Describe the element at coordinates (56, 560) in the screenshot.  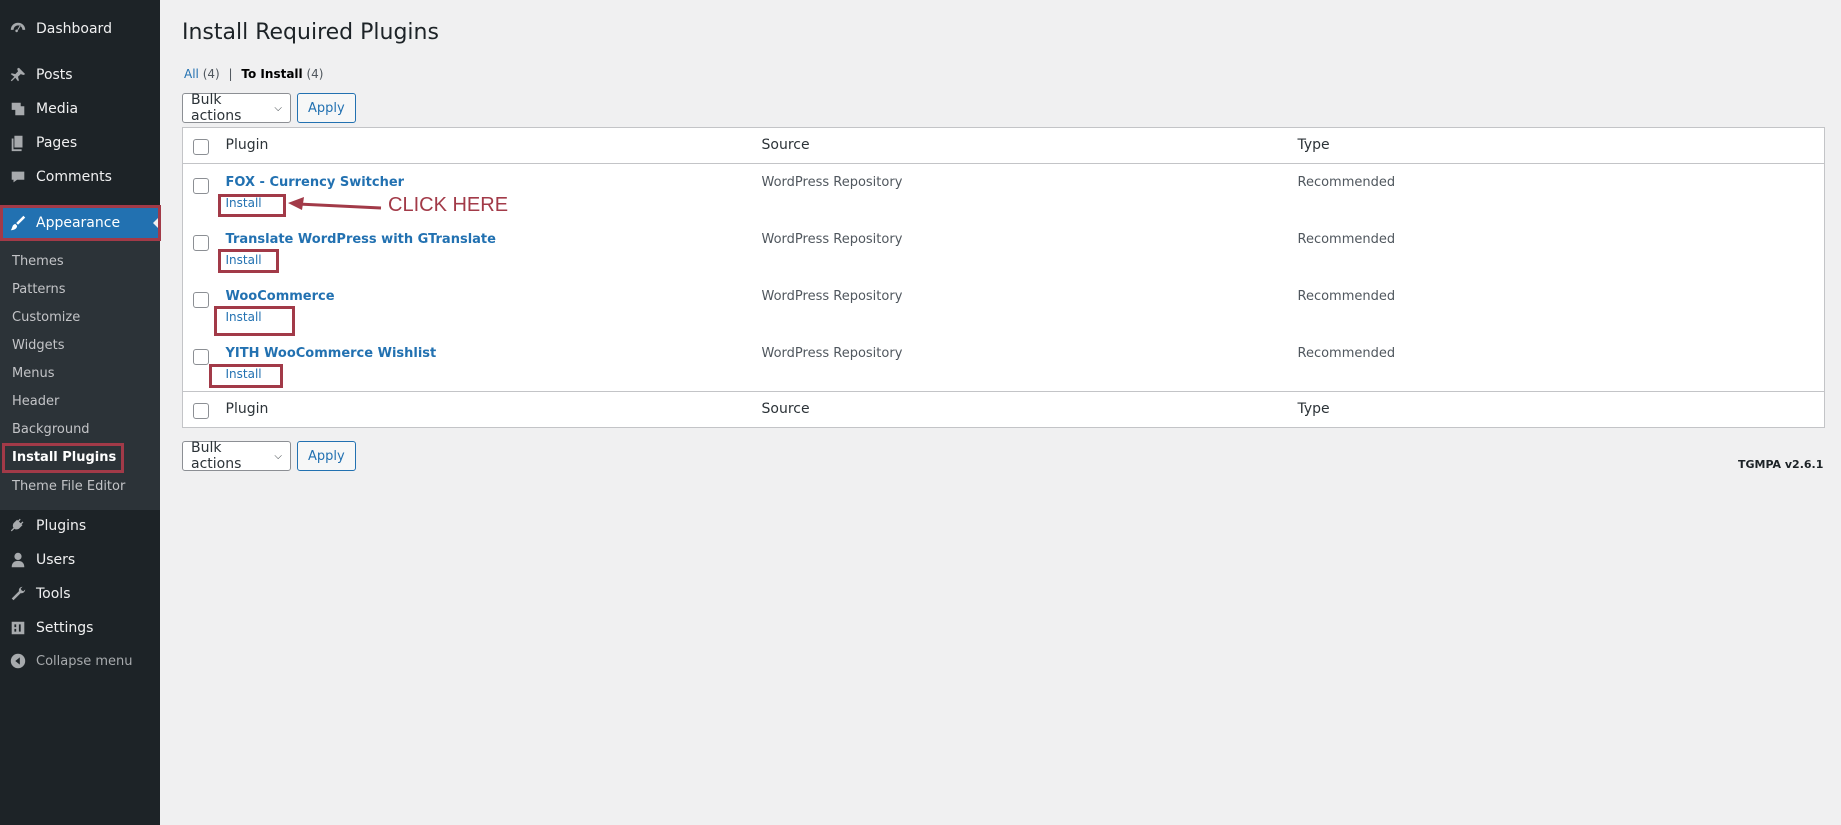
I see `menu-item-label: Users` at that location.